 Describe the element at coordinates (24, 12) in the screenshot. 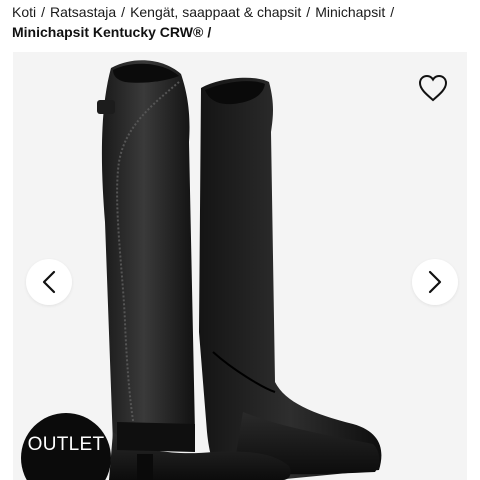

I see `breadcrumb-link-home: Koti` at that location.